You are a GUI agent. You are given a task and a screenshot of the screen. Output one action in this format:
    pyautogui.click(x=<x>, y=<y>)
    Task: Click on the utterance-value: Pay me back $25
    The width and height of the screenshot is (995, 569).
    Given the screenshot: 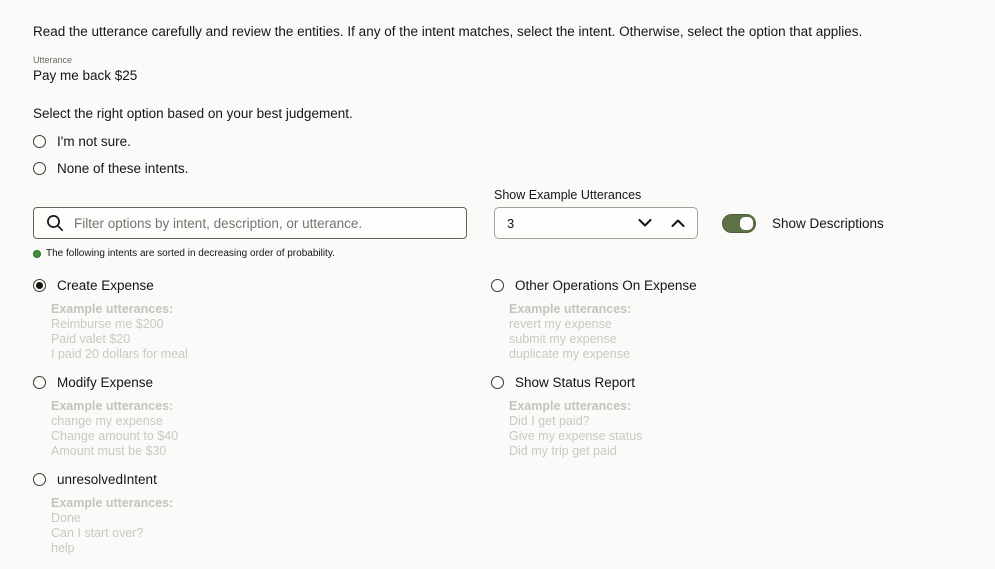 What is the action you would take?
    pyautogui.click(x=85, y=75)
    